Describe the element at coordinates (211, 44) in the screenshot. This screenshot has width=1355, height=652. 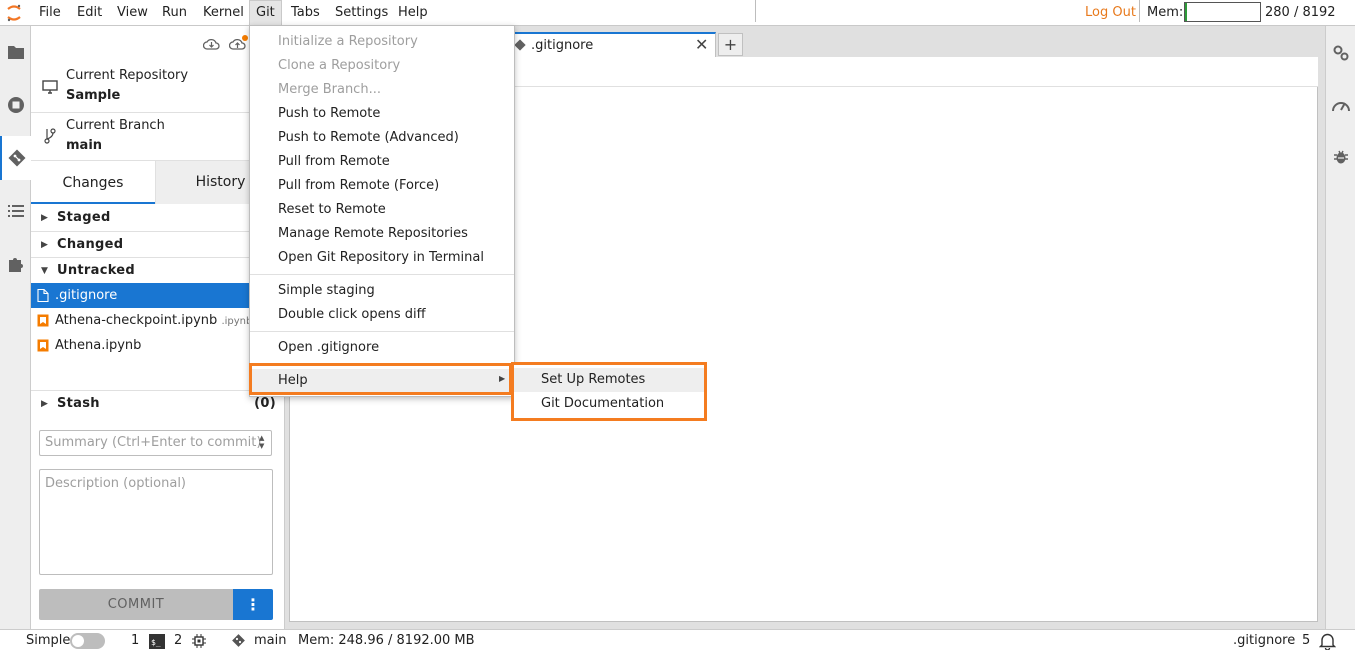
I see `cloud-download-icon` at that location.